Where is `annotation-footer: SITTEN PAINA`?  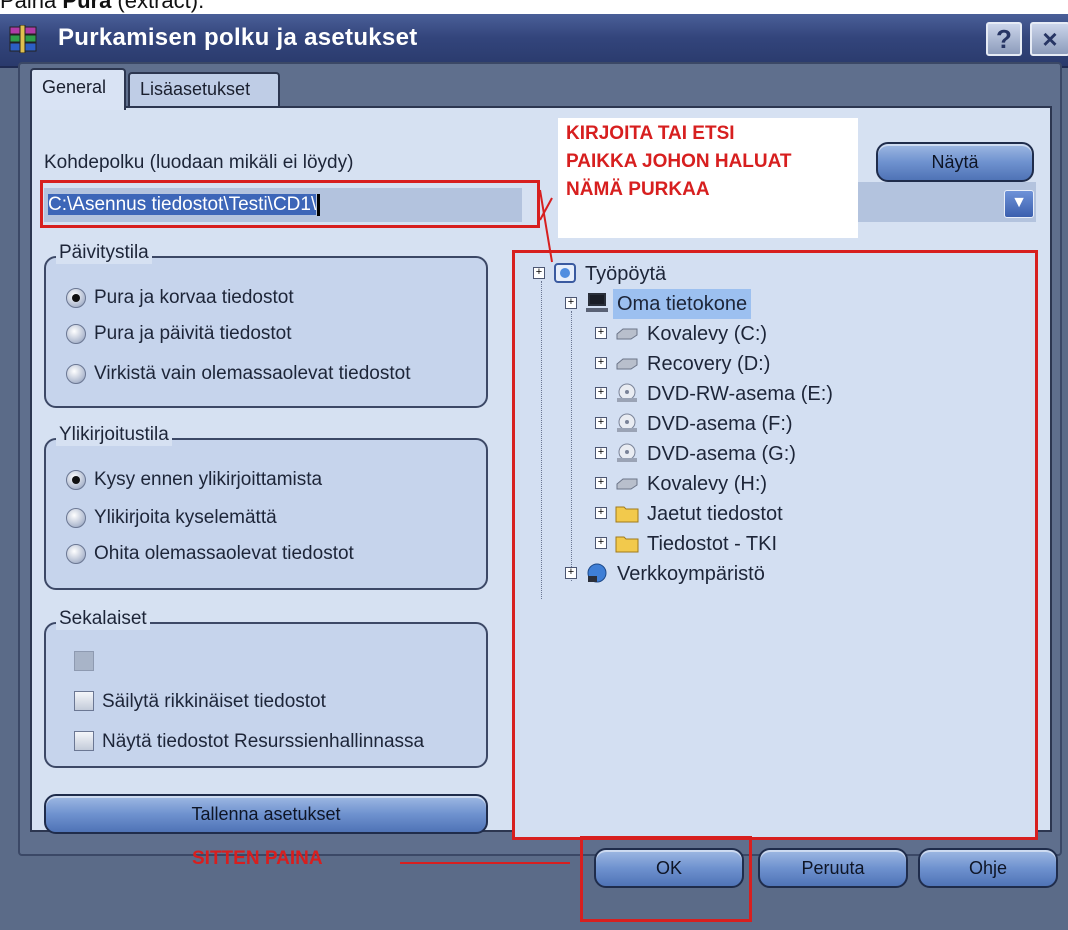
annotation-footer: SITTEN PAINA is located at coordinates (257, 858).